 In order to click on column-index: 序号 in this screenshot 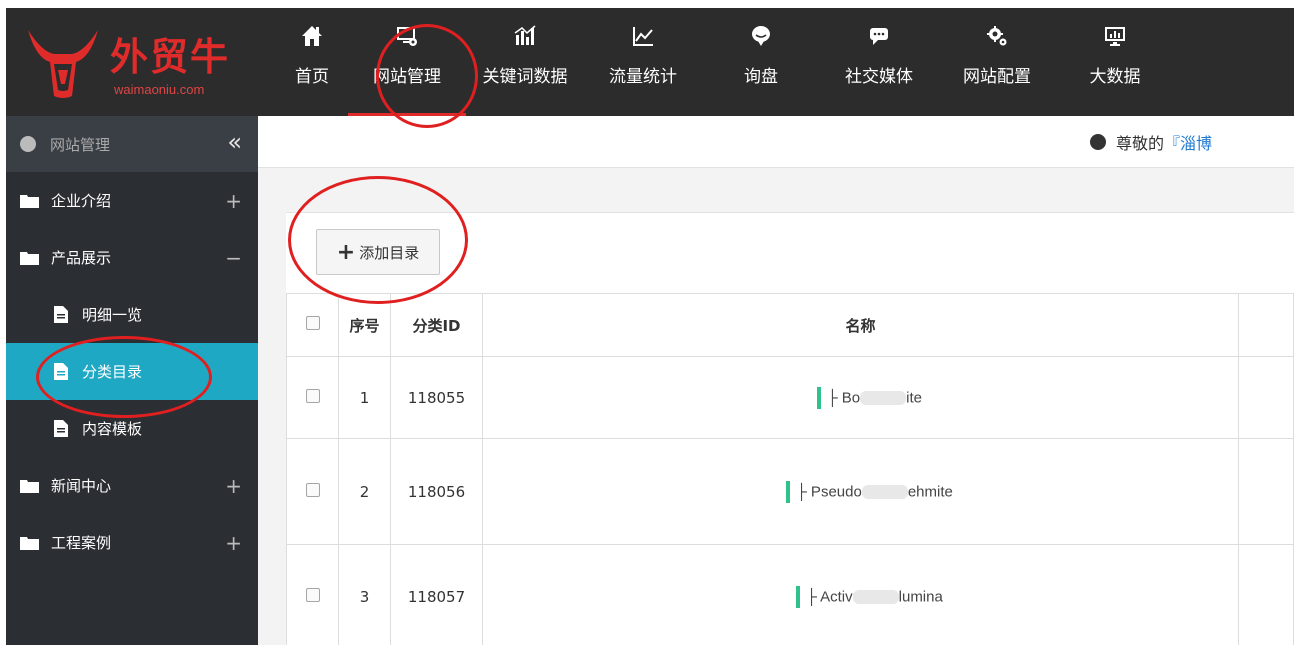, I will do `click(364, 325)`.